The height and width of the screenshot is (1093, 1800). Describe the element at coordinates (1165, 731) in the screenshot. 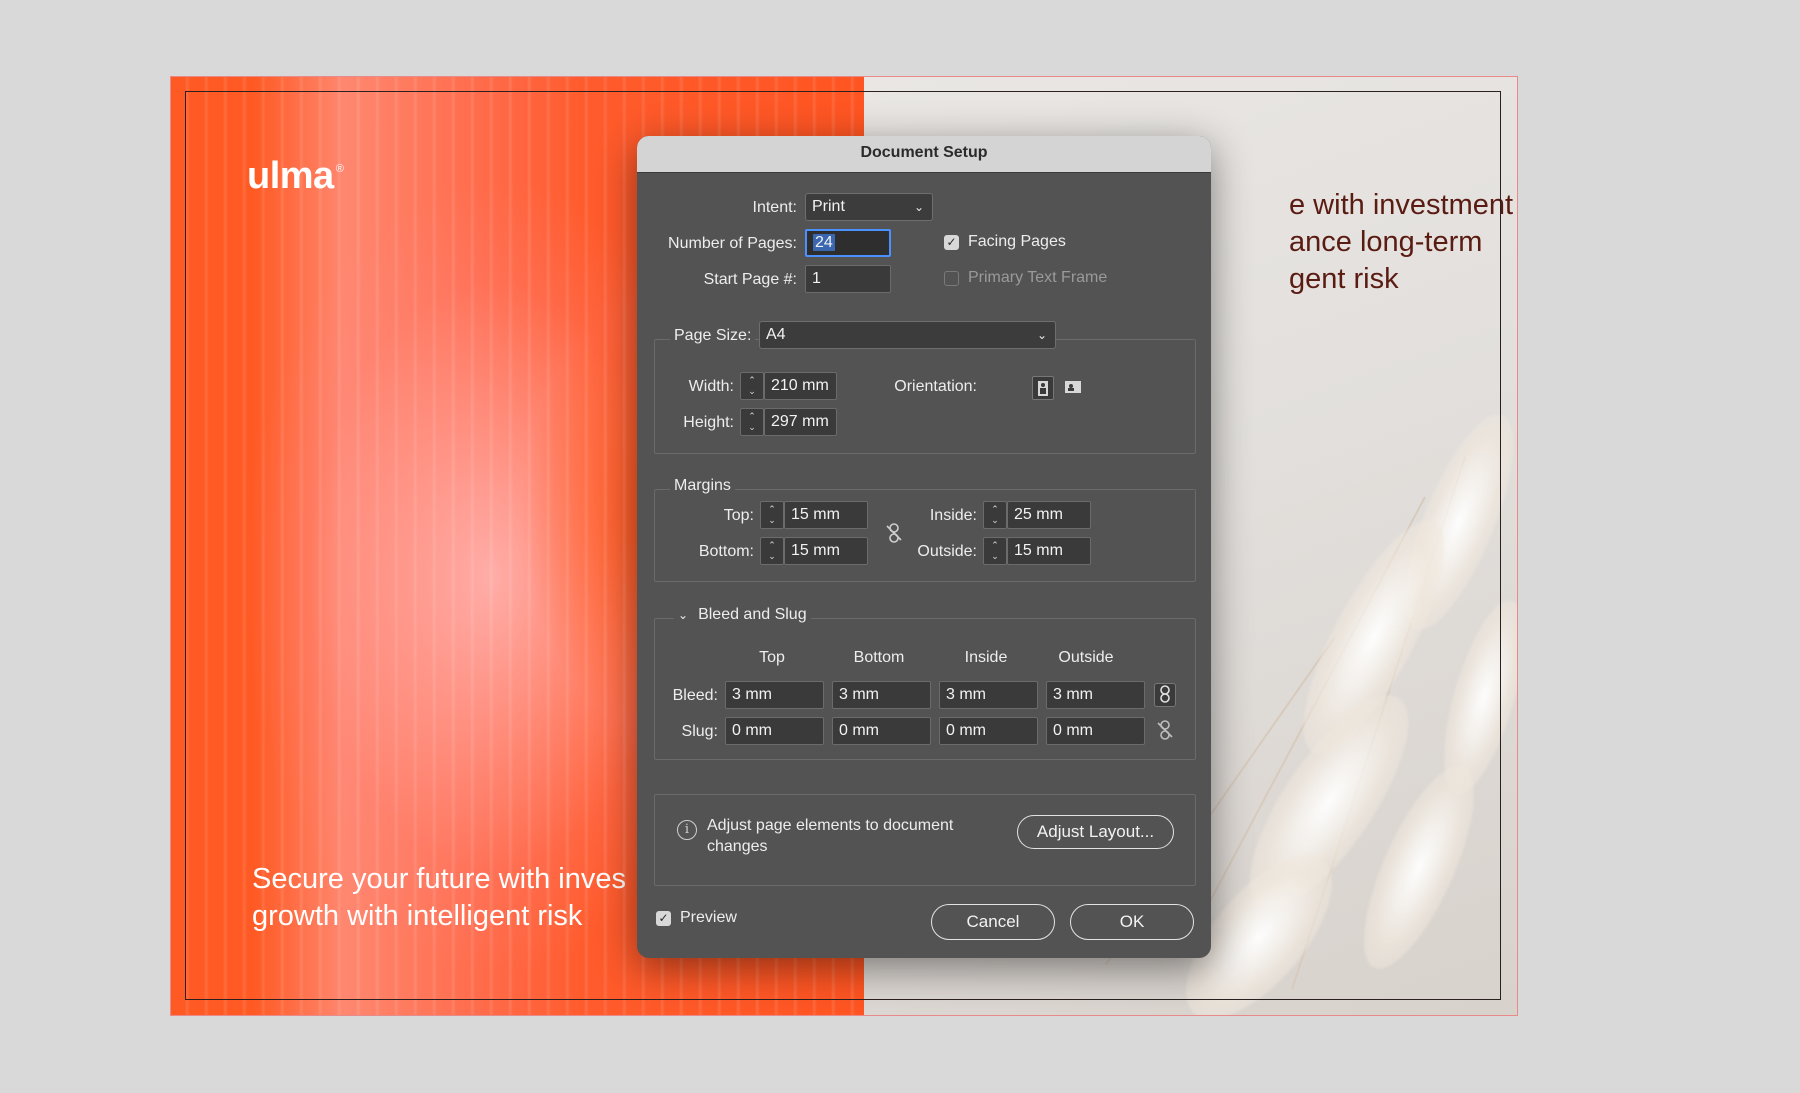

I see `unlink-slug-icon` at that location.